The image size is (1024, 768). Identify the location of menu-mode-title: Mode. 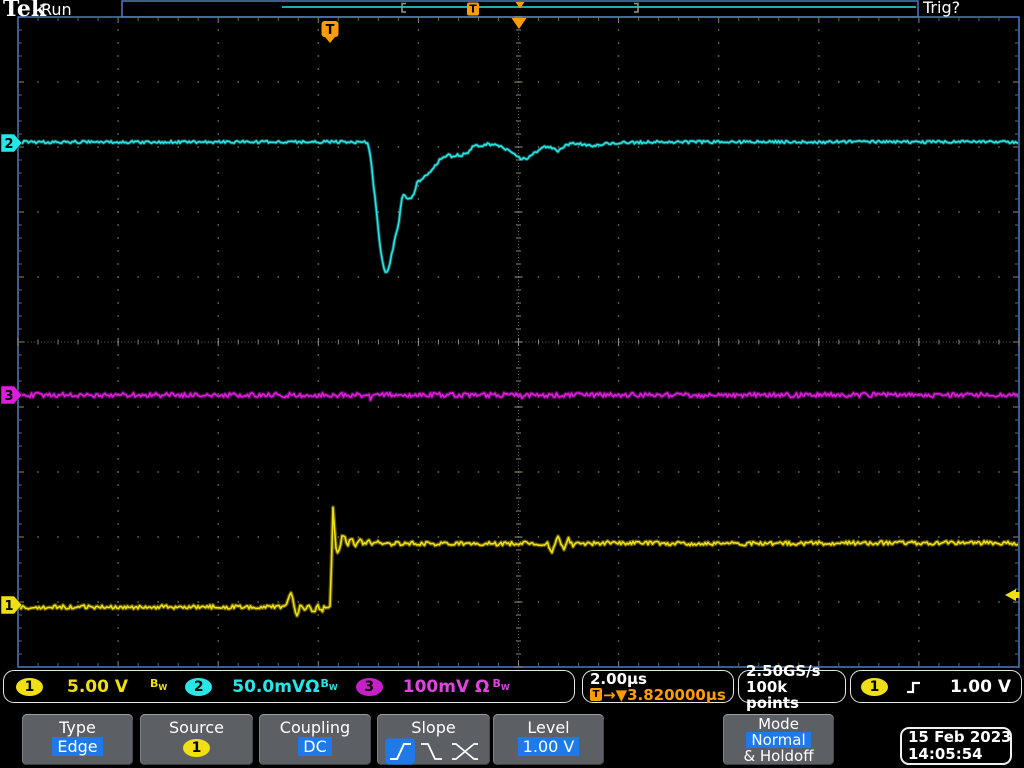
(778, 724).